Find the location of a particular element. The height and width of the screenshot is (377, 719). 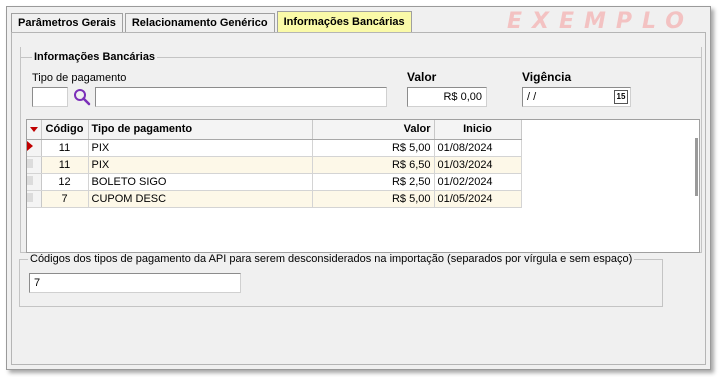

table-row: 7 CUPOM DESC R$ 5,00 01/05/2024 is located at coordinates (274, 199).